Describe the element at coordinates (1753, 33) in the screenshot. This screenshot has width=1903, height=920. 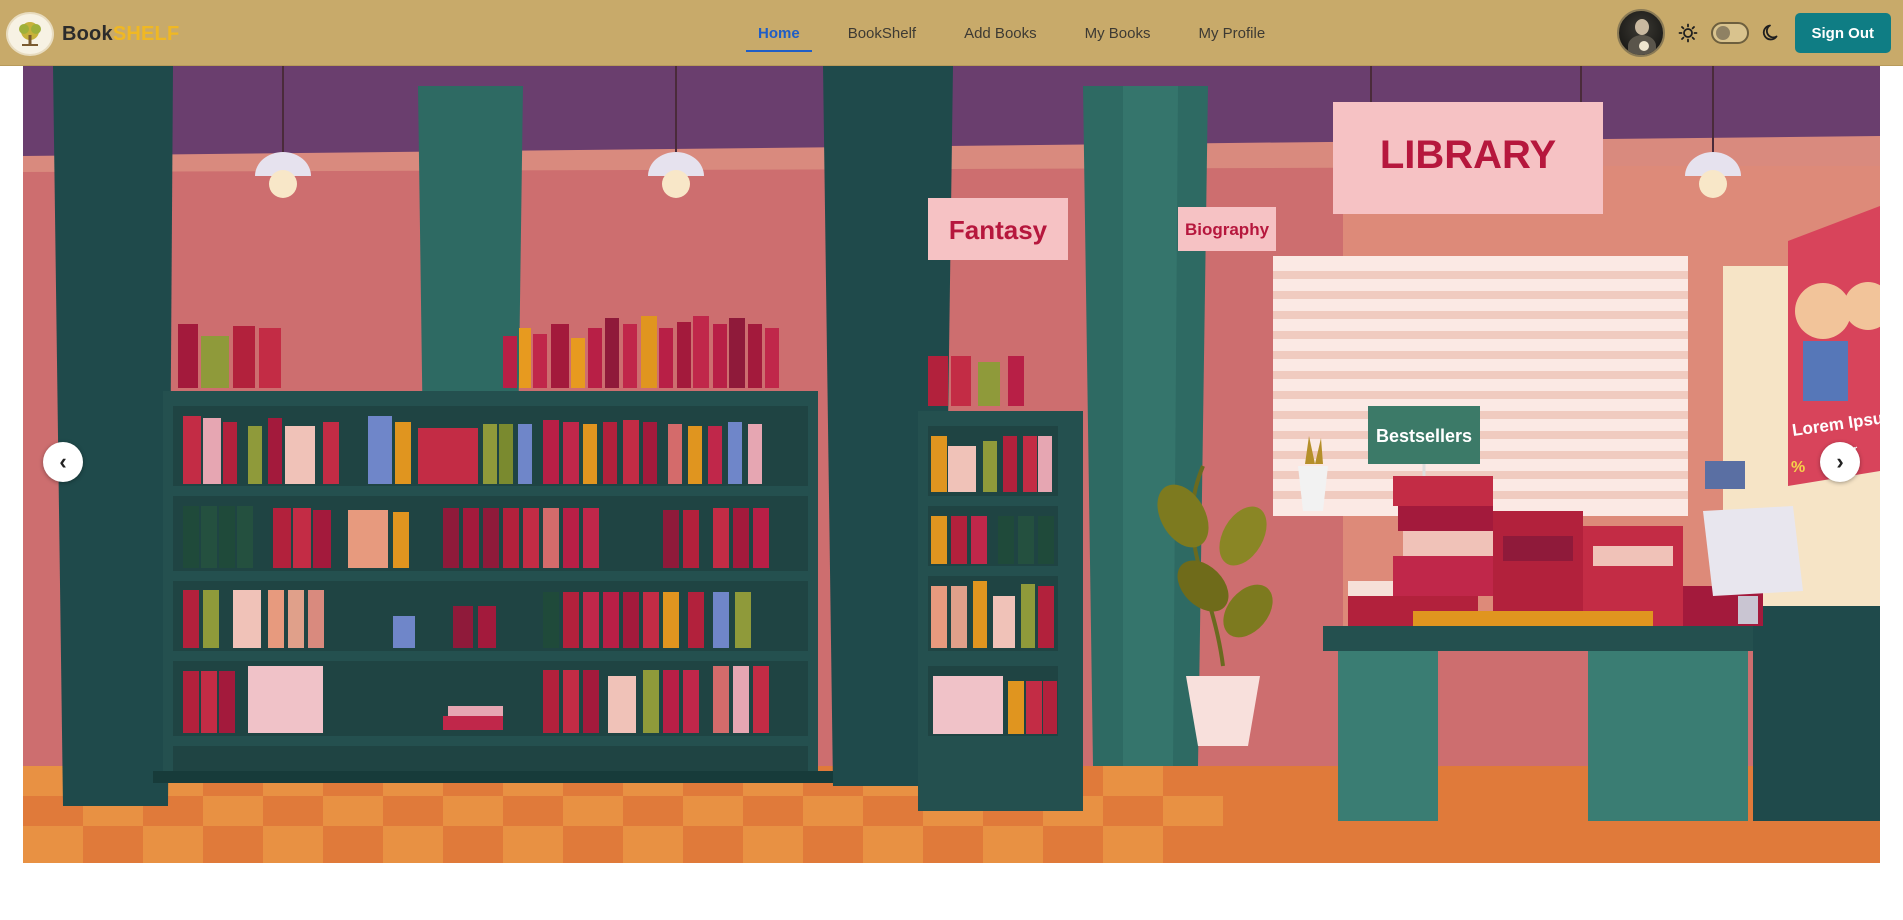
I see `user-tools: Sign Out` at that location.